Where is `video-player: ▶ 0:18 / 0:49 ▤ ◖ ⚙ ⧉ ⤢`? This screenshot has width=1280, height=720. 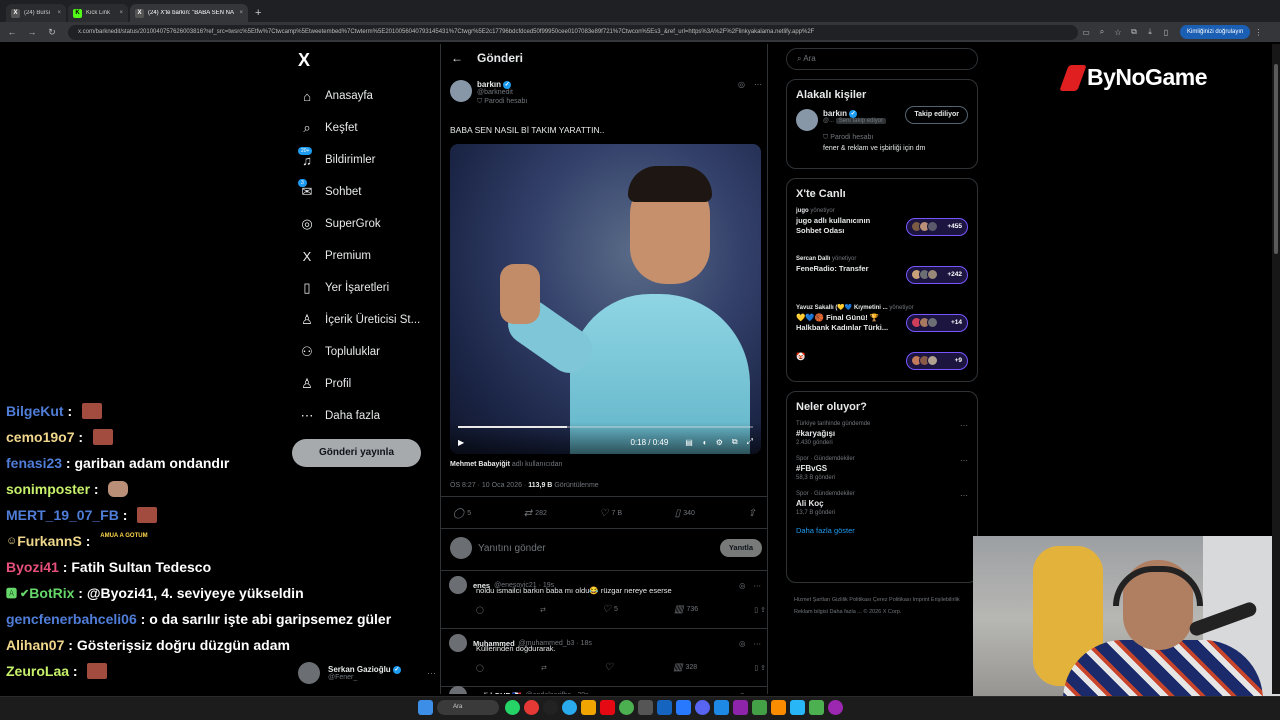 video-player: ▶ 0:18 / 0:49 ▤ ◖ ⚙ ⧉ ⤢ is located at coordinates (605, 299).